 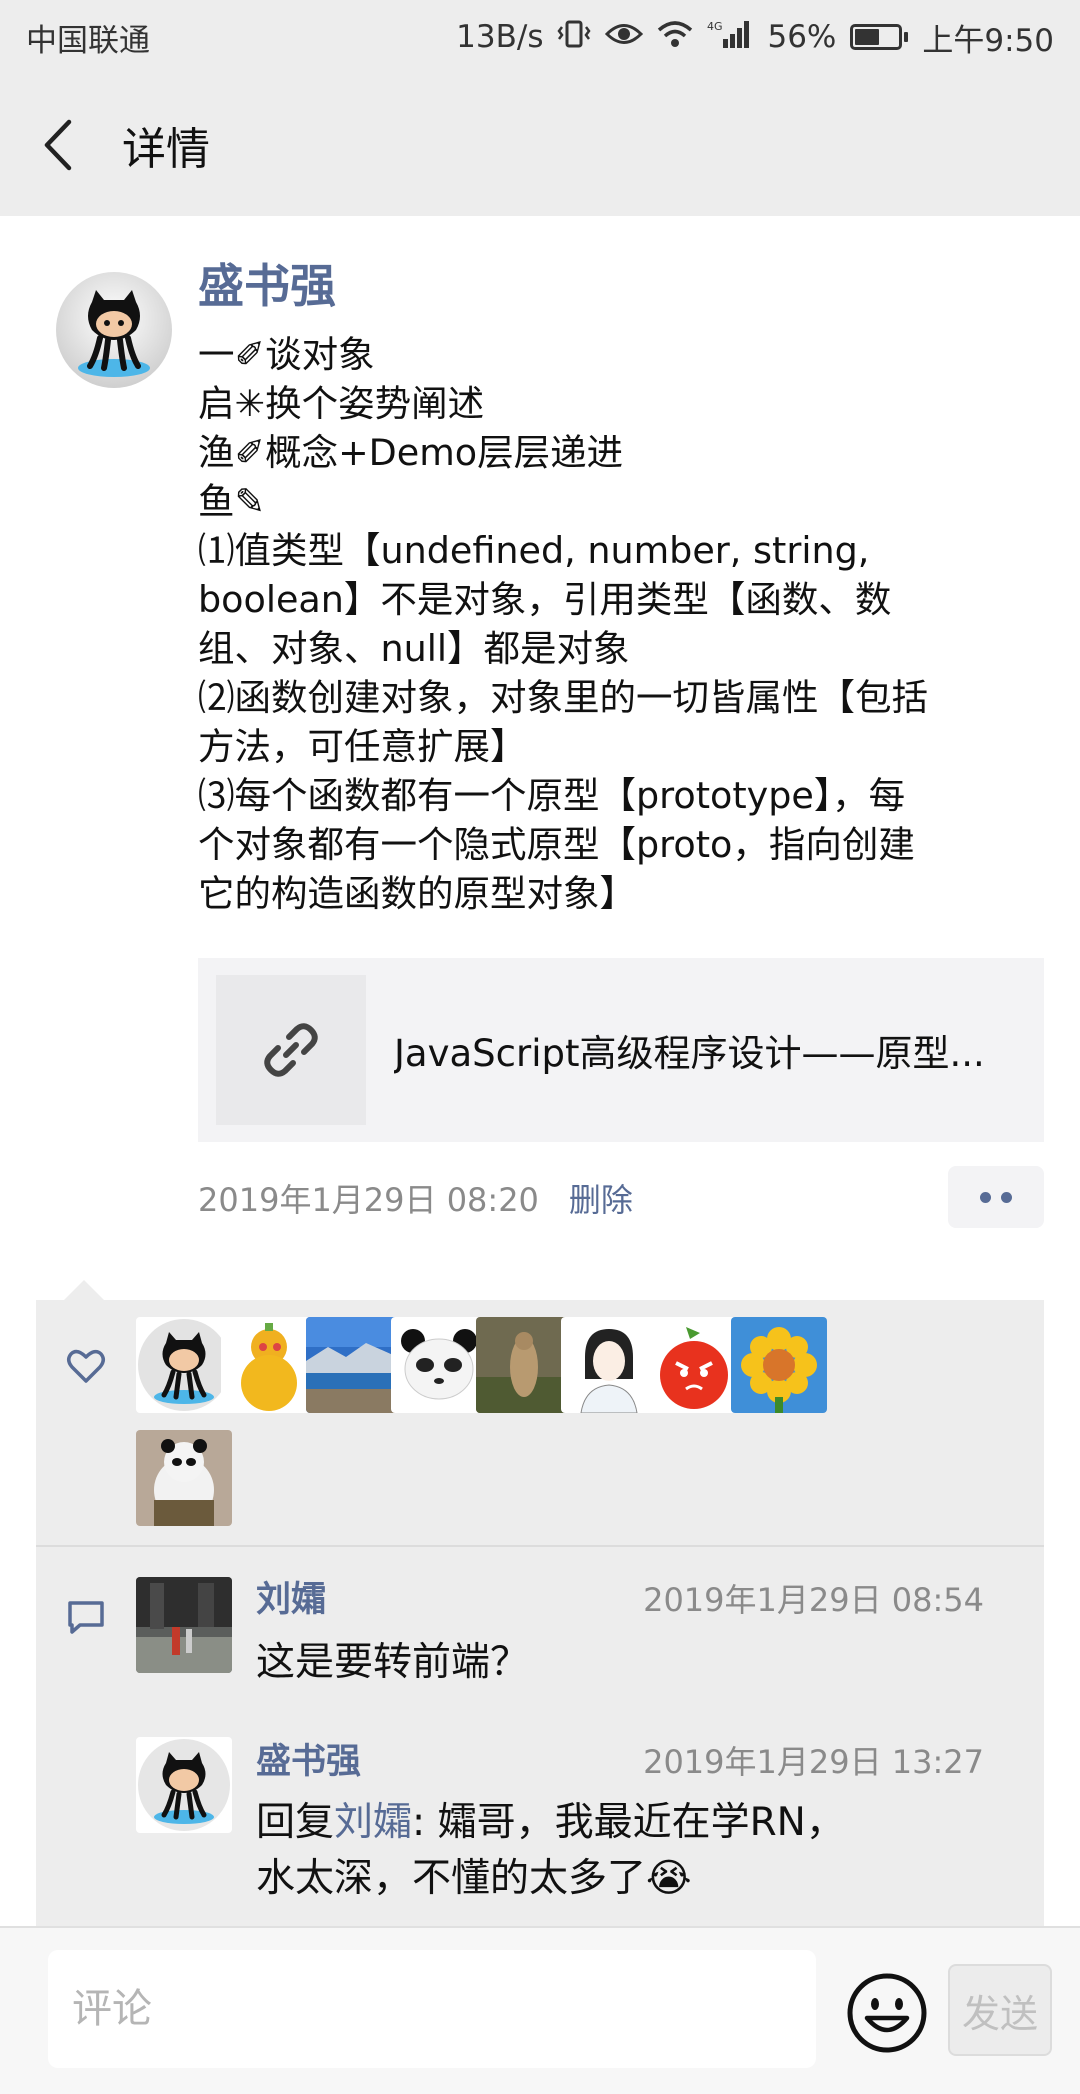 What do you see at coordinates (232, 501) in the screenshot?
I see `post-line: 鱼✎` at bounding box center [232, 501].